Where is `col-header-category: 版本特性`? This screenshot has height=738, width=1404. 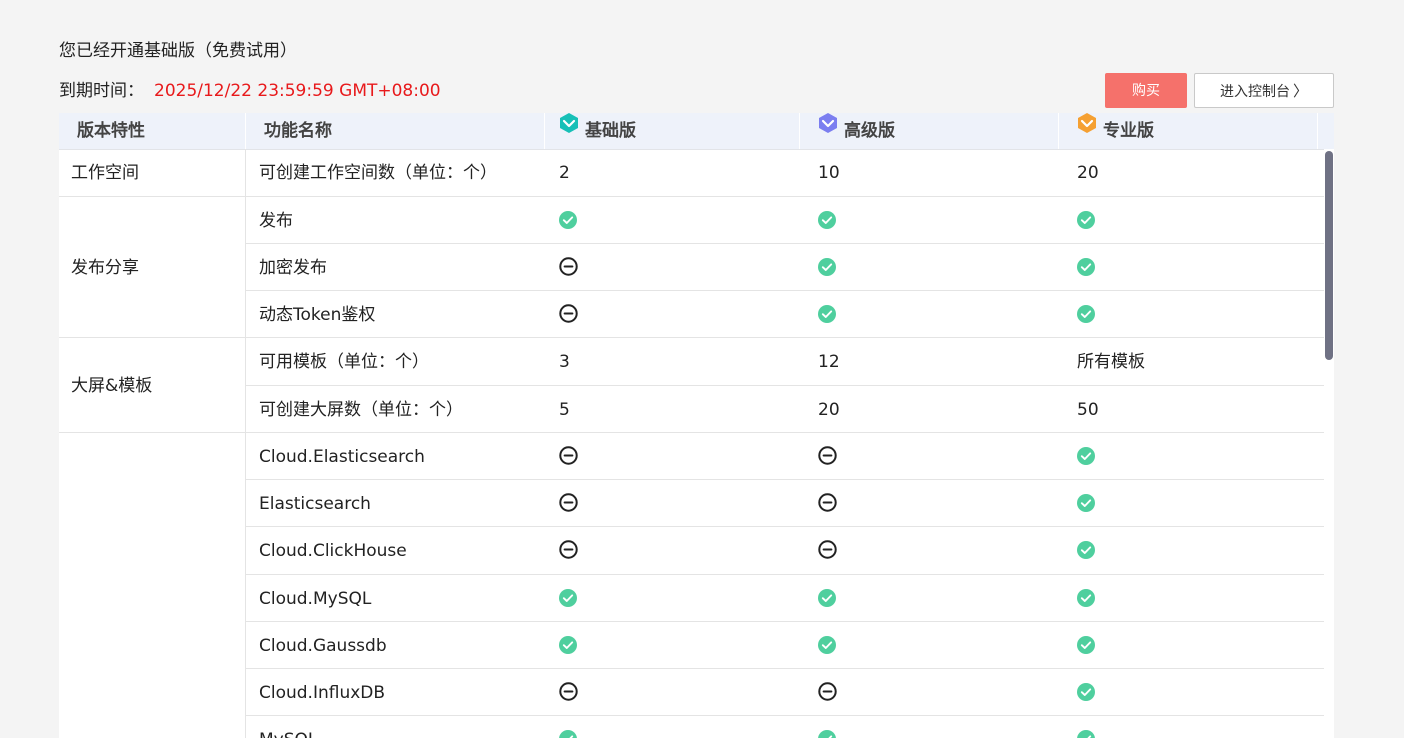 col-header-category: 版本特性 is located at coordinates (161, 131).